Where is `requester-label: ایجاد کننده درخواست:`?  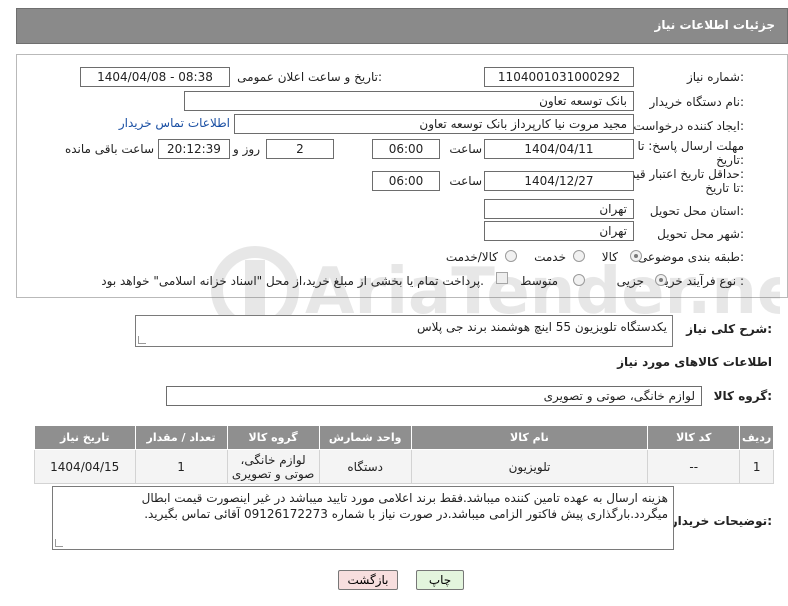
requester-label: ایجاد کننده درخواست: is located at coordinates (688, 126).